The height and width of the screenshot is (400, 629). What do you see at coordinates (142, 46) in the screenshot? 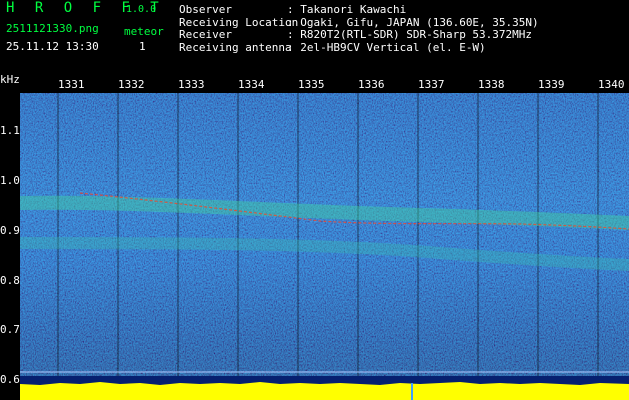
I see `meteor-count: 1` at bounding box center [142, 46].